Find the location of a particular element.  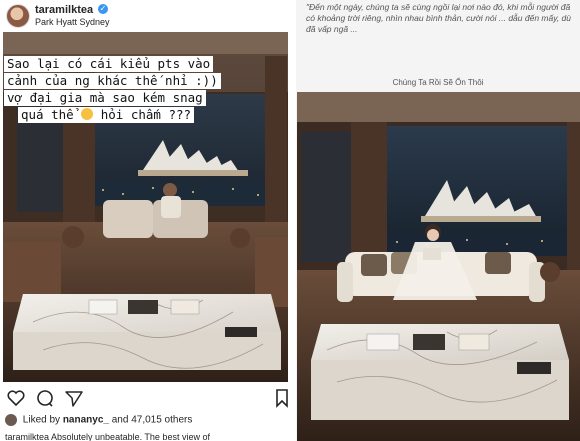

overlay-line: hỏi chấm ??? is located at coordinates (146, 114).